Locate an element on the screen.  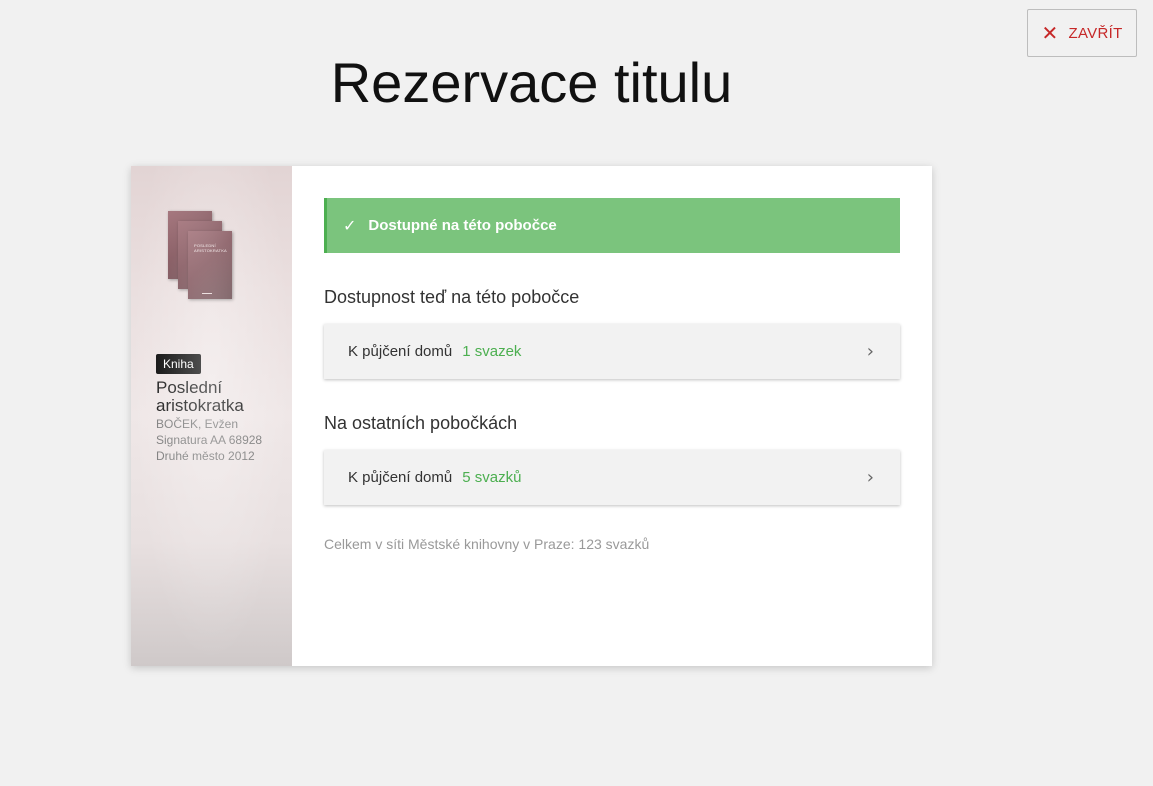
book-signature: Signatura AA 68928 is located at coordinates (209, 440).